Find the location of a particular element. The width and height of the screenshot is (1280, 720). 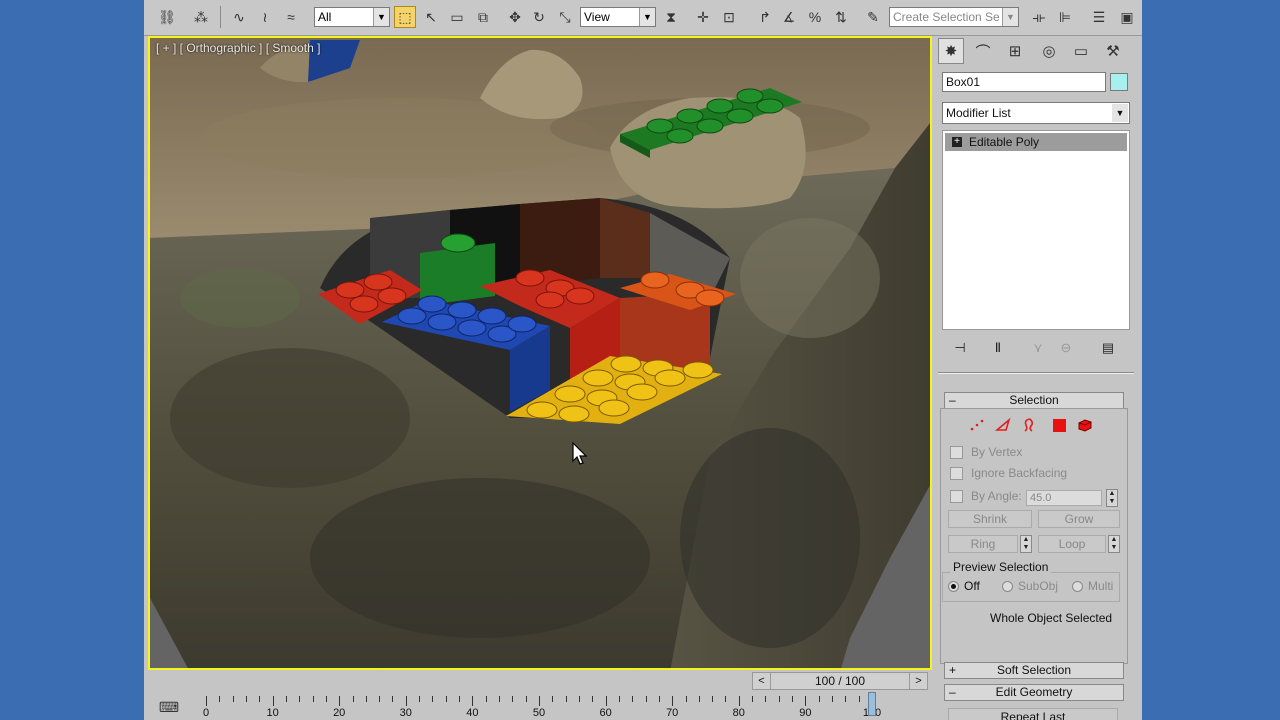

angle-snap-icon: ∡ is located at coordinates (789, 17).